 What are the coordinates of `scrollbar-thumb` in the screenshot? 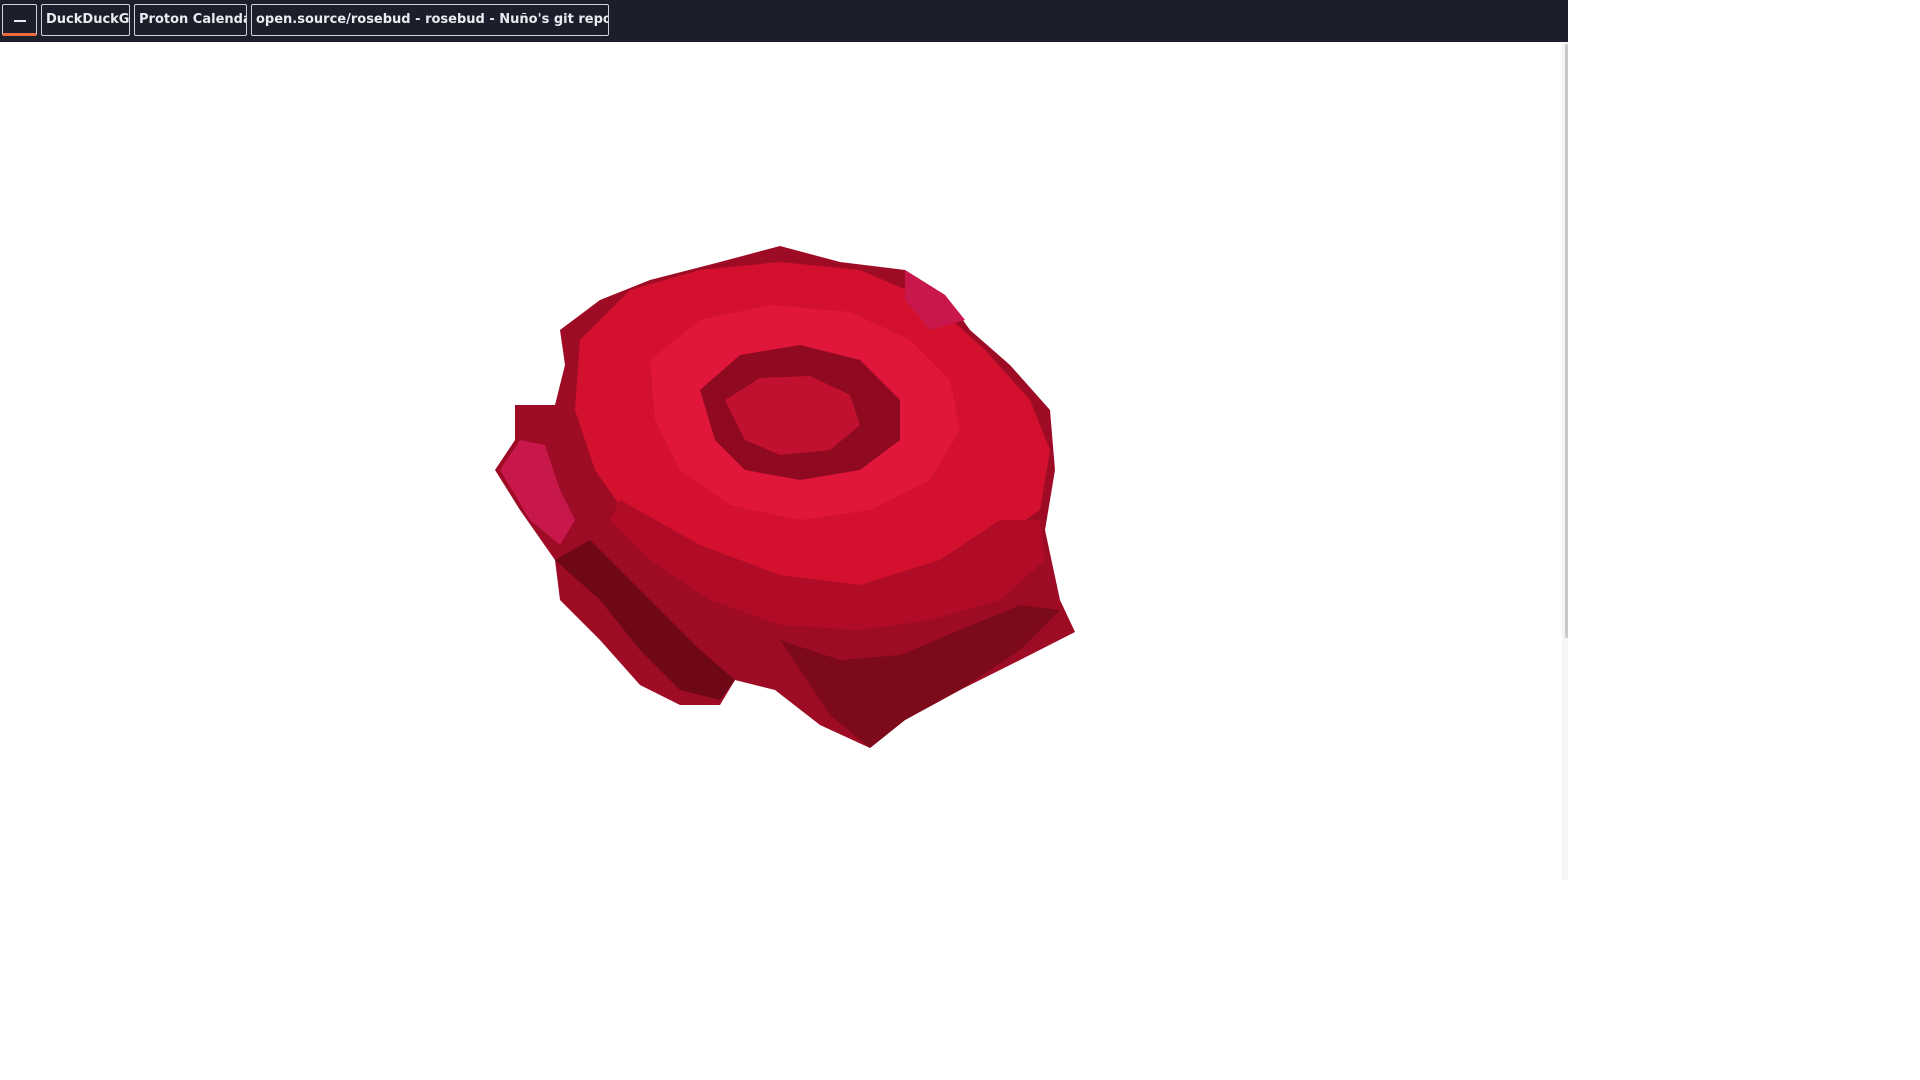 It's located at (1566, 341).